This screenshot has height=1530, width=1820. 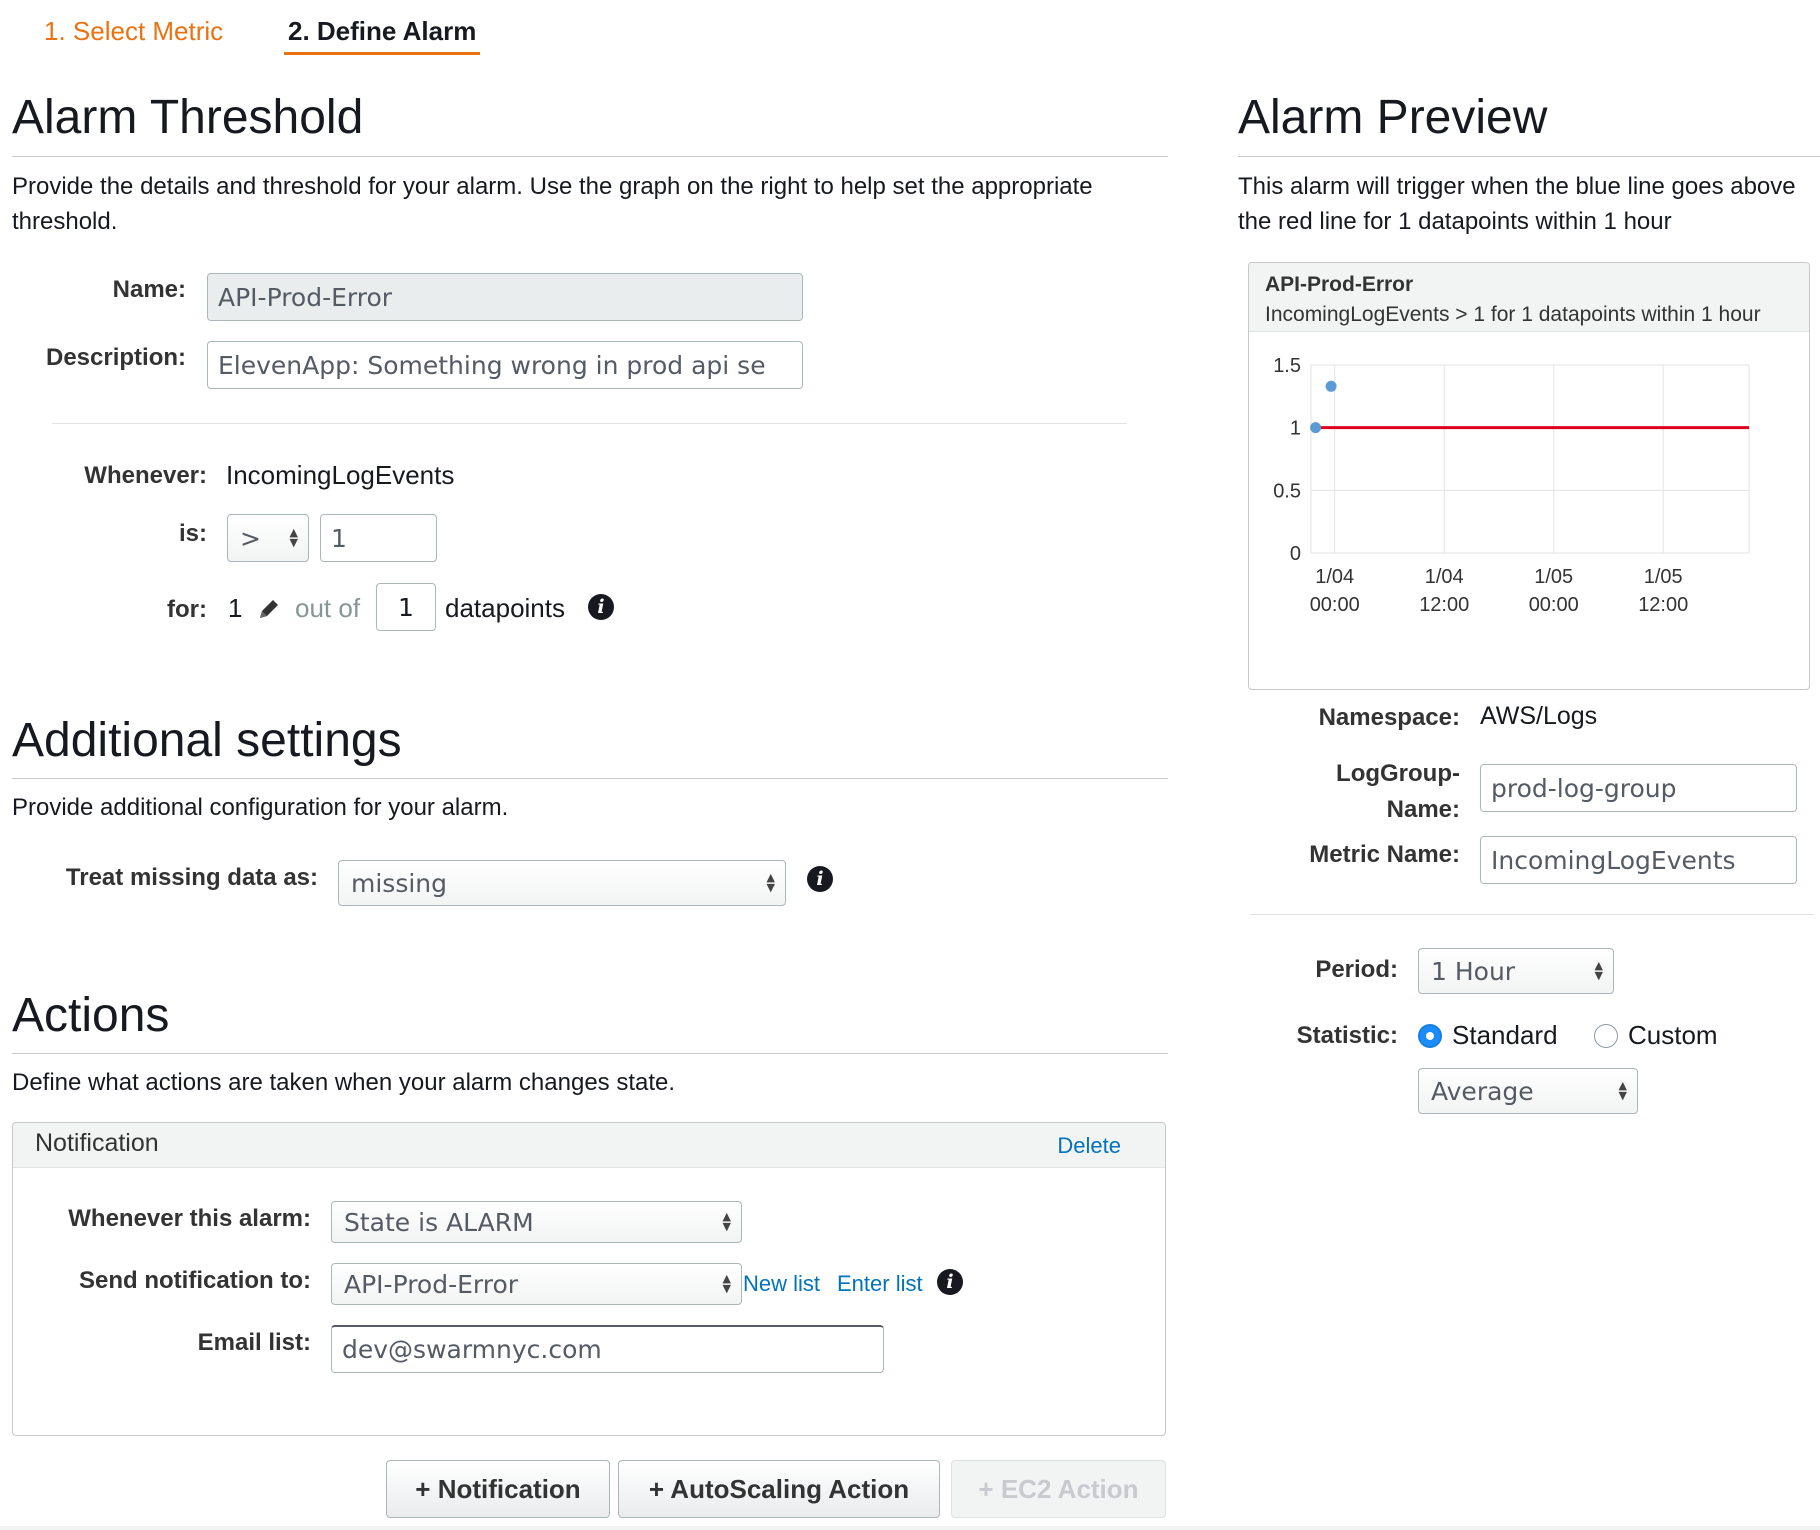 I want to click on edit-pencil-icon, so click(x=269, y=609).